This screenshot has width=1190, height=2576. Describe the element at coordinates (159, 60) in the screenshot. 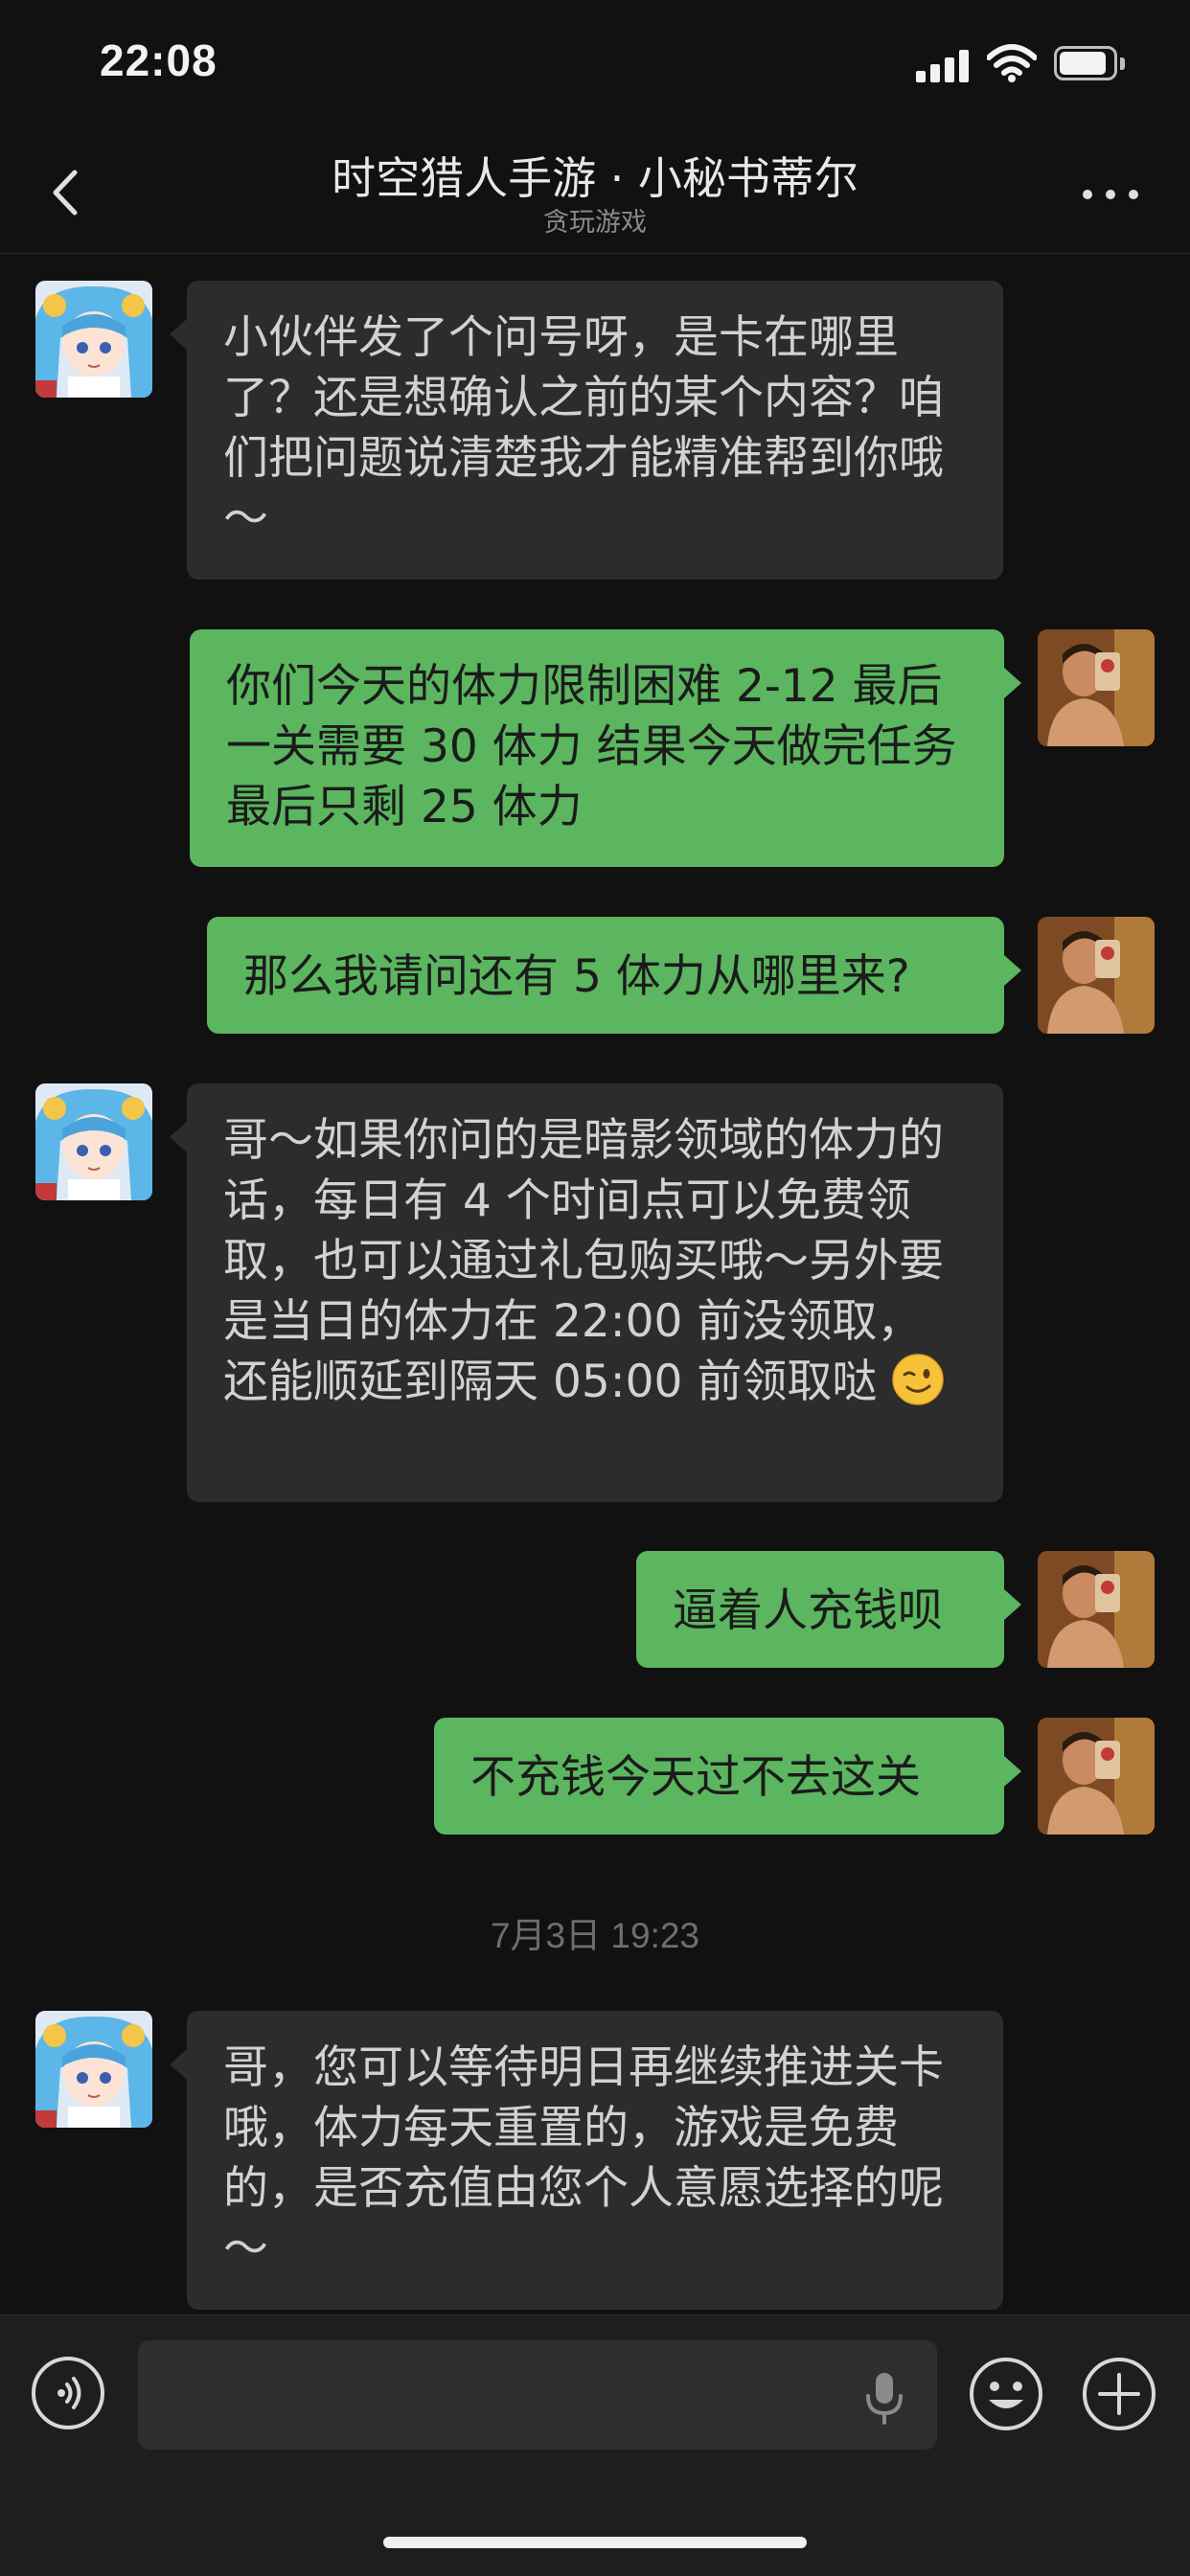

I see `status-time: 22:08` at that location.